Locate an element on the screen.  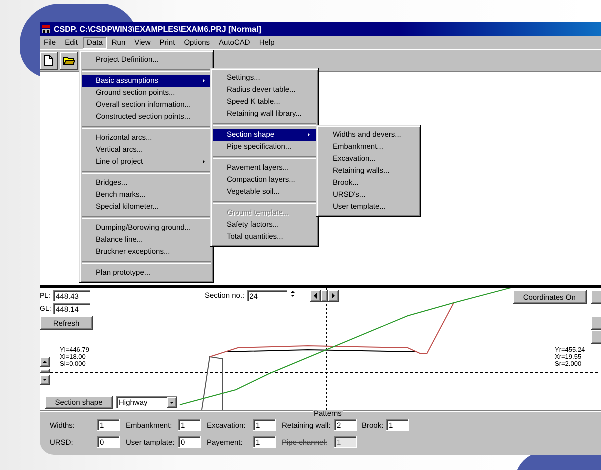
left-arrow-icon is located at coordinates (315, 296).